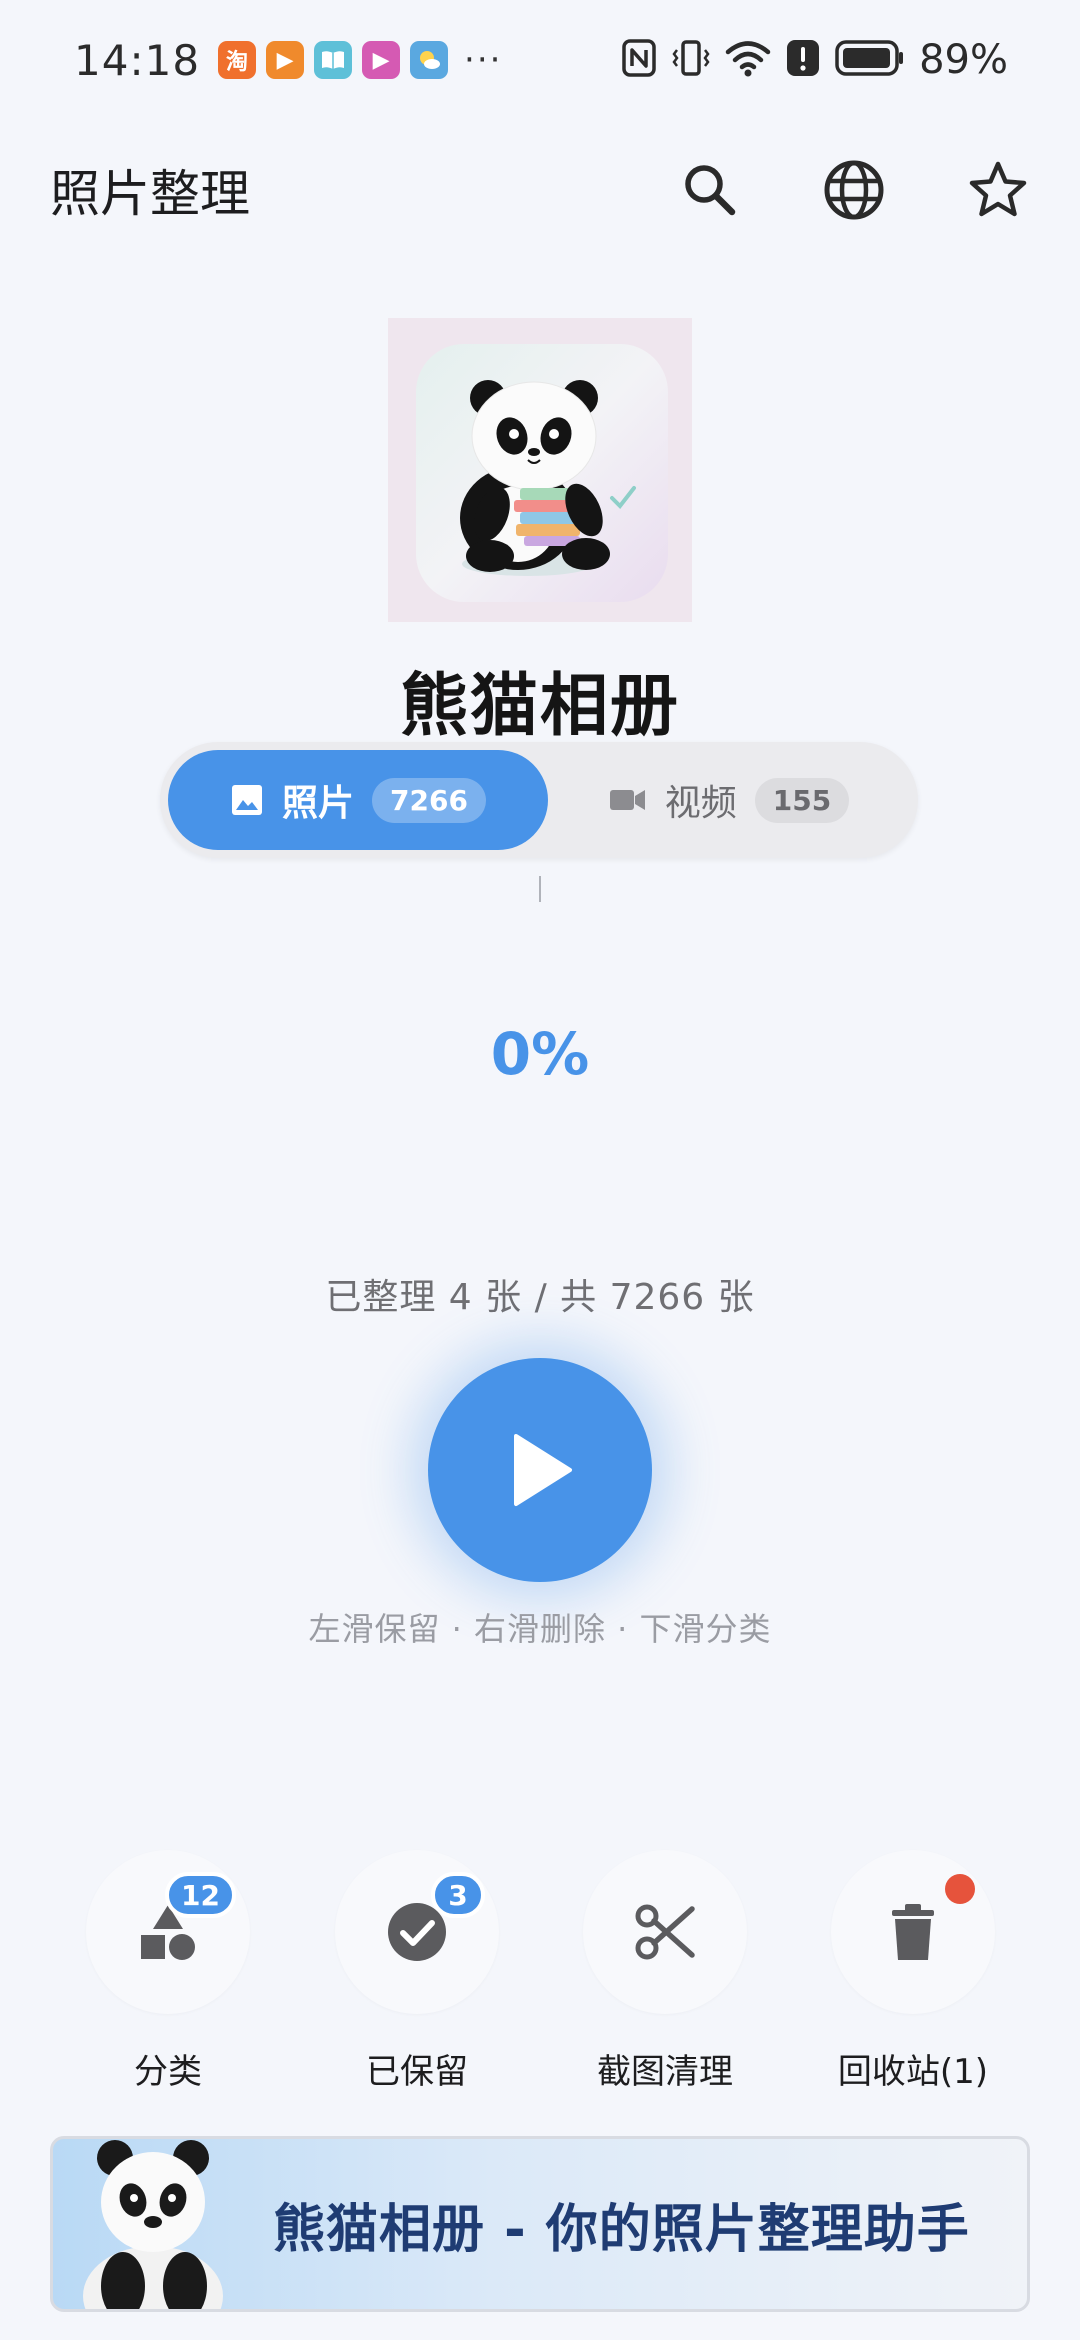  Describe the element at coordinates (540, 1054) in the screenshot. I see `progress-percent: 0%` at that location.